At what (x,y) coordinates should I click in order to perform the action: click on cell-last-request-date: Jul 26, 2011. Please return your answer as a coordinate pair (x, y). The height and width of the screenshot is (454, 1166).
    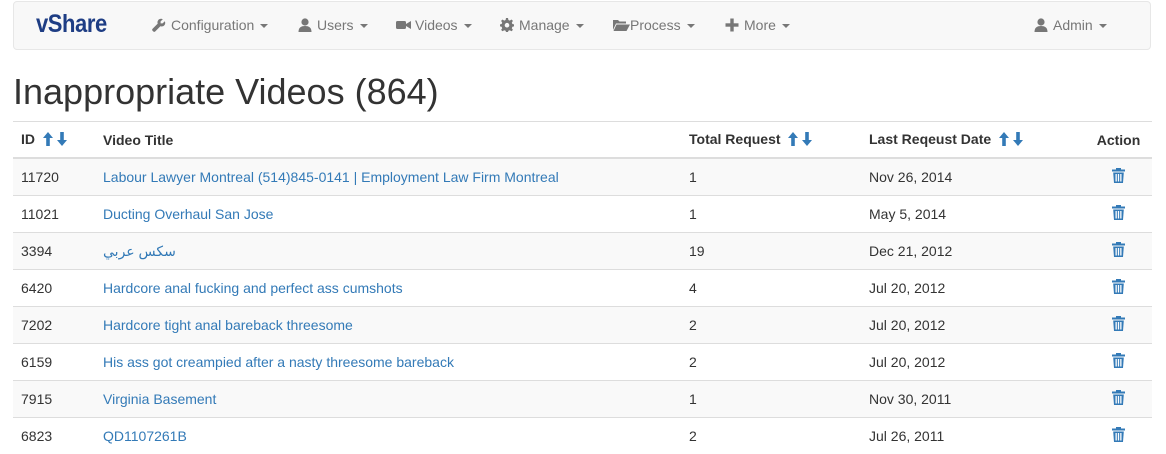
    Looking at the image, I should click on (973, 436).